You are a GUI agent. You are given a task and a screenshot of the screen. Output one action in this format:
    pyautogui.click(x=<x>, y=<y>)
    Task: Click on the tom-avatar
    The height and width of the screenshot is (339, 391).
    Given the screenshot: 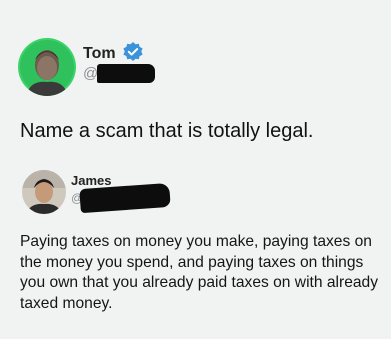 What is the action you would take?
    pyautogui.click(x=47, y=67)
    